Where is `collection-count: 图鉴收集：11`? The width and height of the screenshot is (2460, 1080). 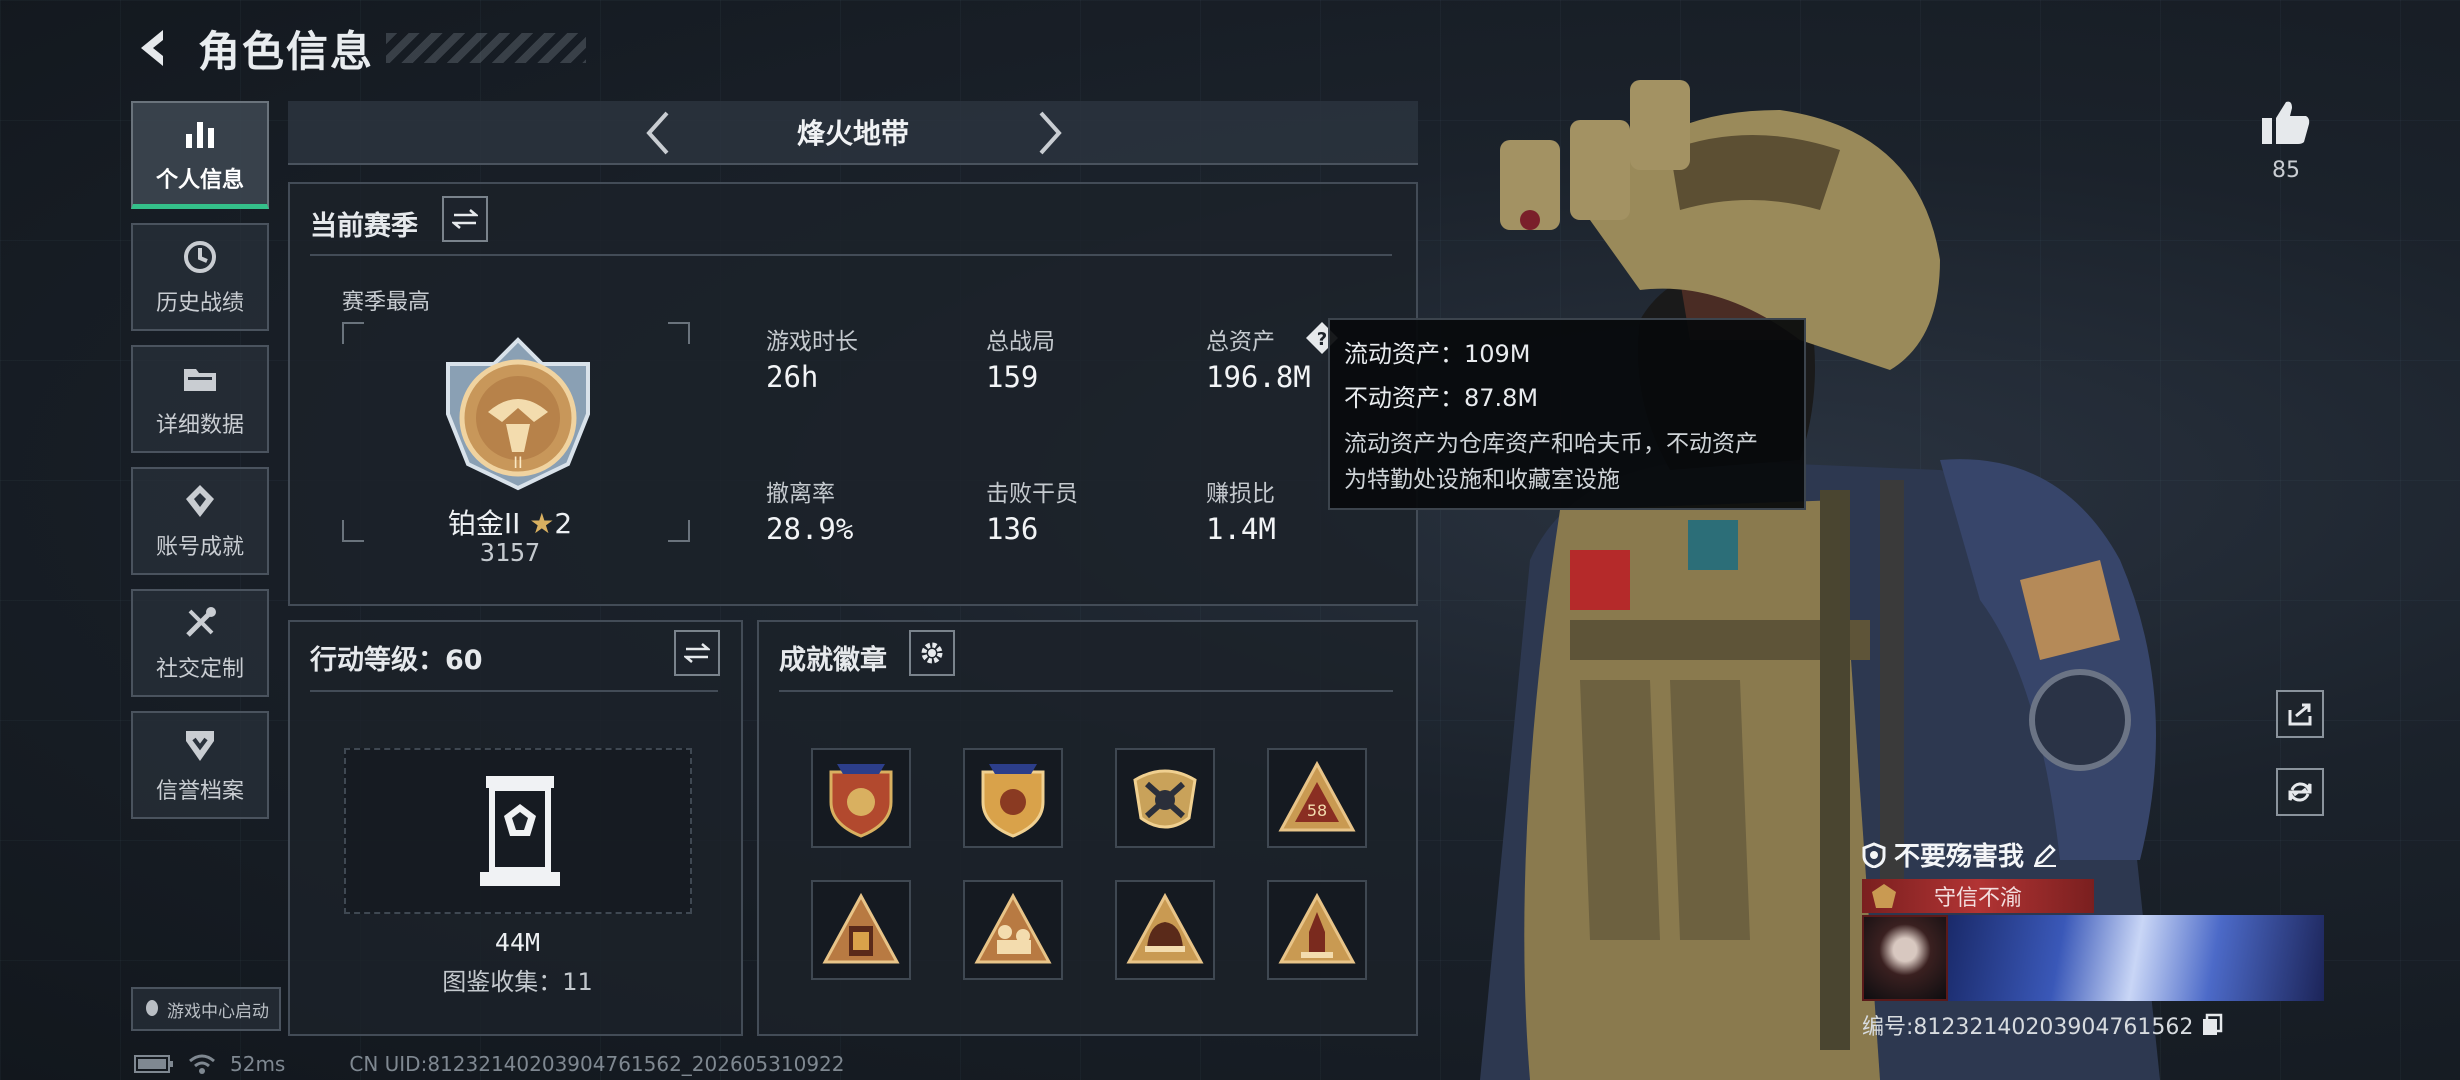 collection-count: 图鉴收集：11 is located at coordinates (517, 982).